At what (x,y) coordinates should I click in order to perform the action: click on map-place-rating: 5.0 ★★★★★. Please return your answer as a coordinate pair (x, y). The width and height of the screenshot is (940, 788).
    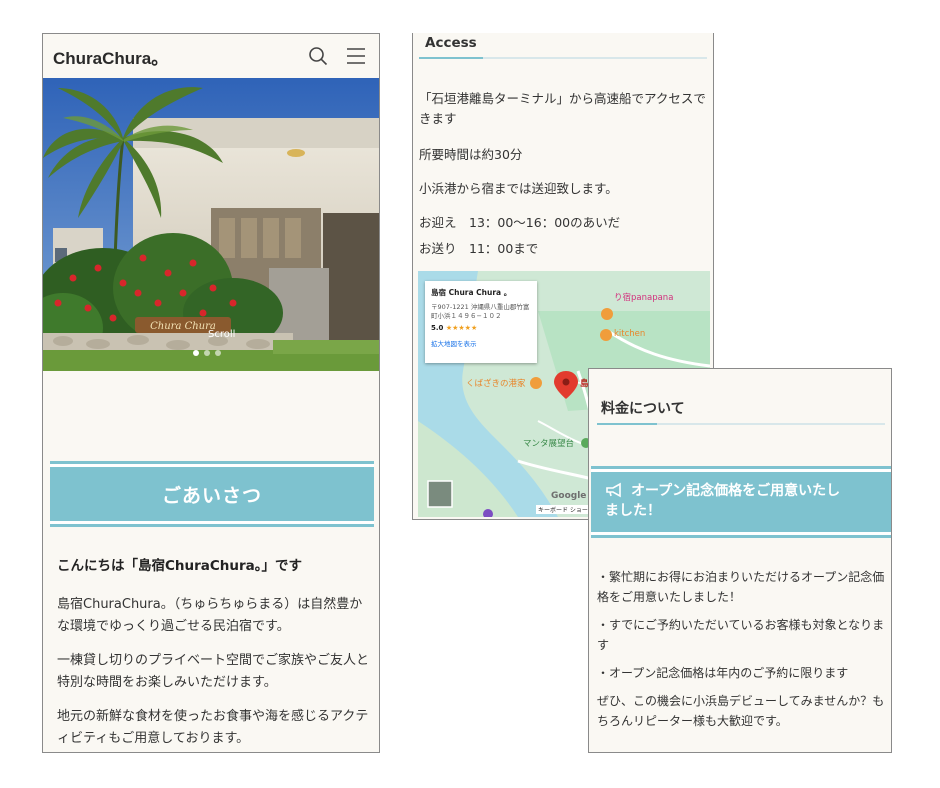
    Looking at the image, I should click on (481, 328).